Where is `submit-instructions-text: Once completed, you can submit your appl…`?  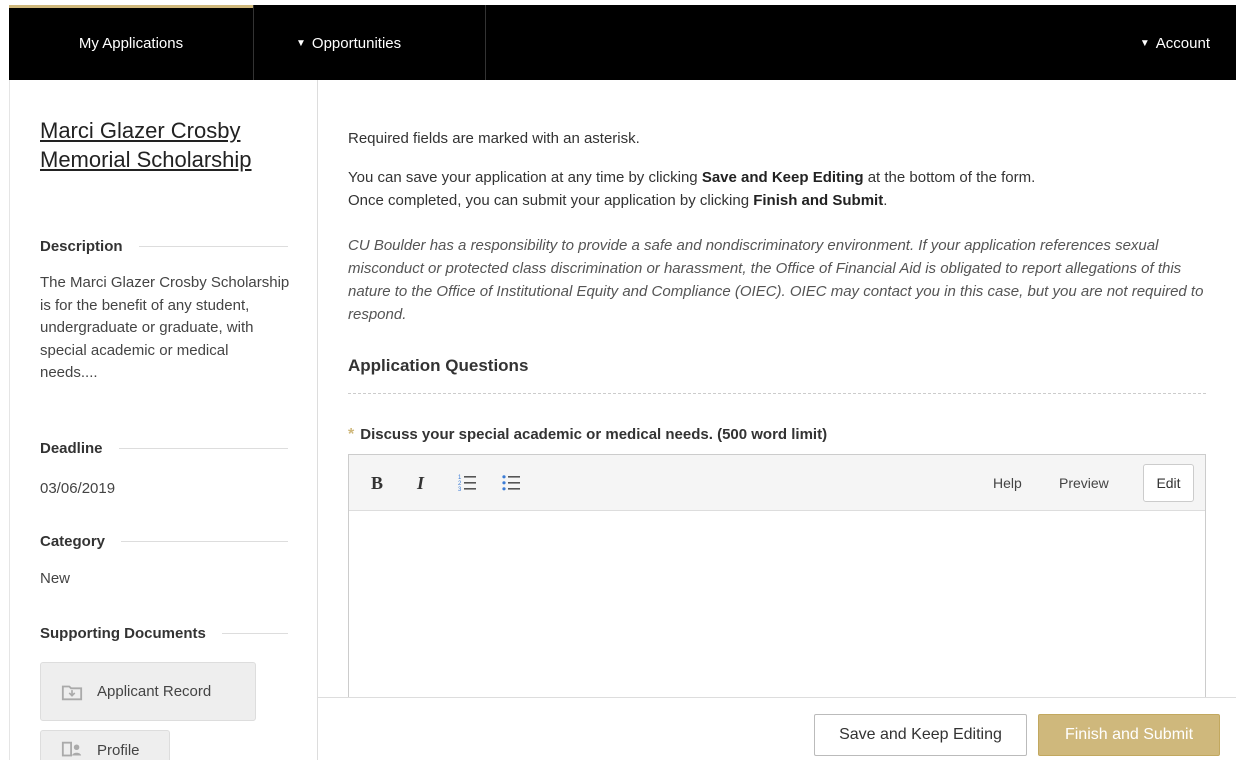 submit-instructions-text: Once completed, you can submit your appl… is located at coordinates (551, 200).